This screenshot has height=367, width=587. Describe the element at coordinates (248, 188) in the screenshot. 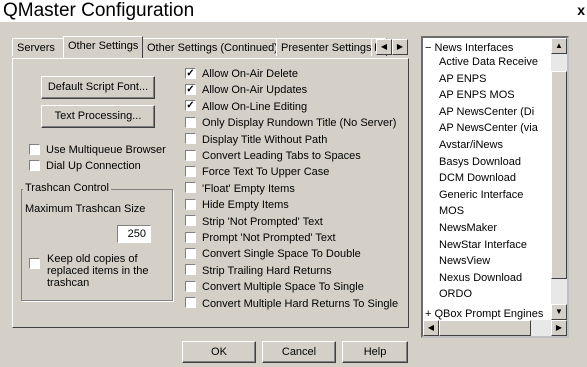

I see `option-label: 'Float' Empty Items` at that location.